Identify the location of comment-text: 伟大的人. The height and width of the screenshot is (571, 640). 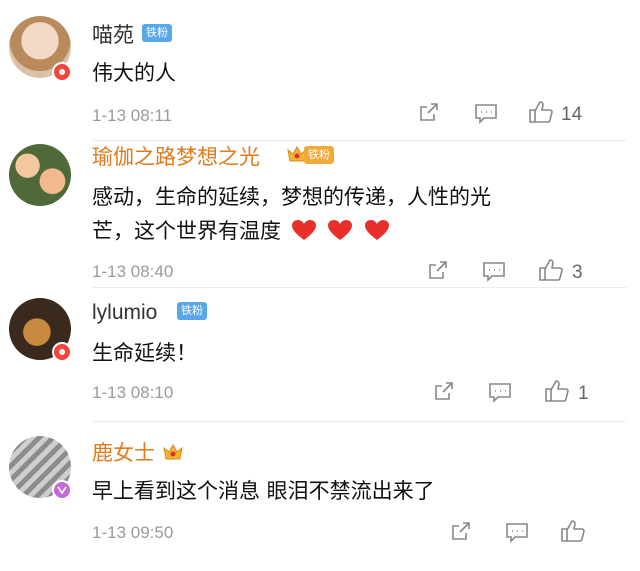
(134, 73).